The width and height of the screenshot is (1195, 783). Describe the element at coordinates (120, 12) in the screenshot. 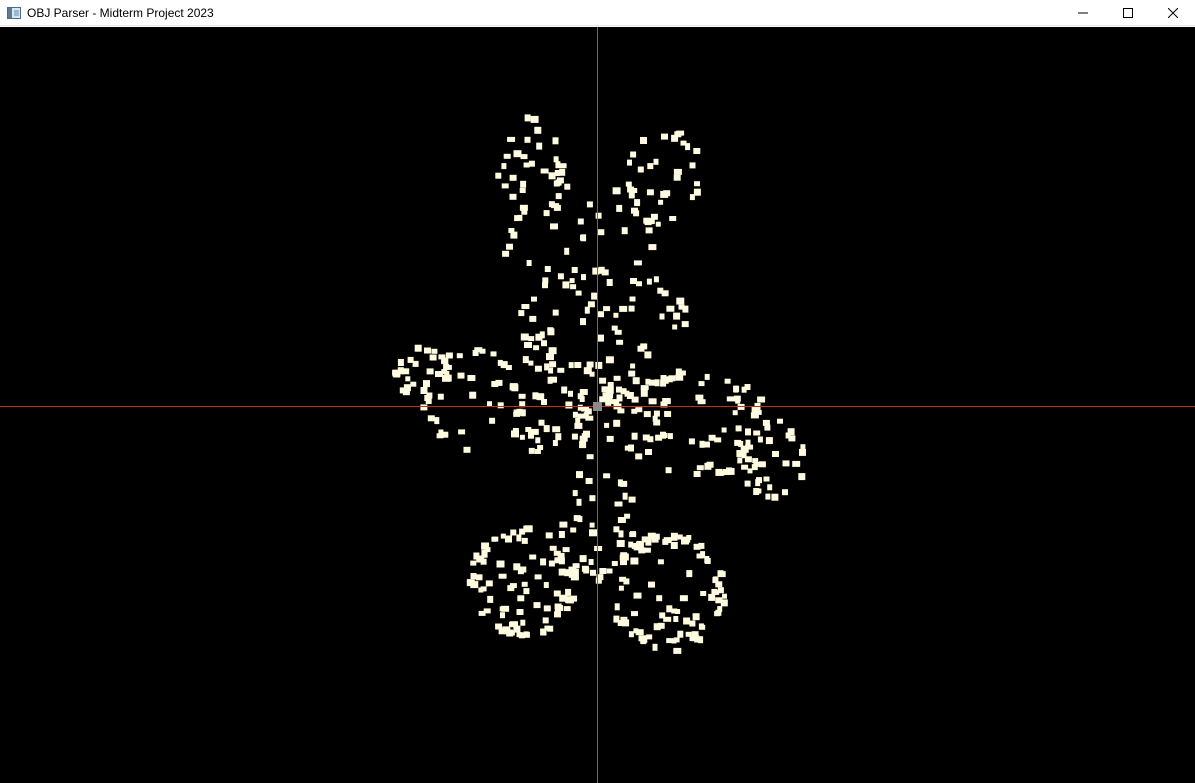

I see `window-title: OBJ Parser - Midterm Project 2023` at that location.